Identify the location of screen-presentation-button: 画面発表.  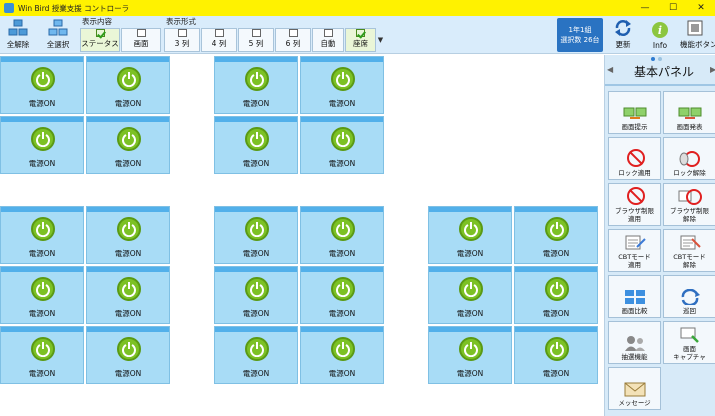
(689, 112).